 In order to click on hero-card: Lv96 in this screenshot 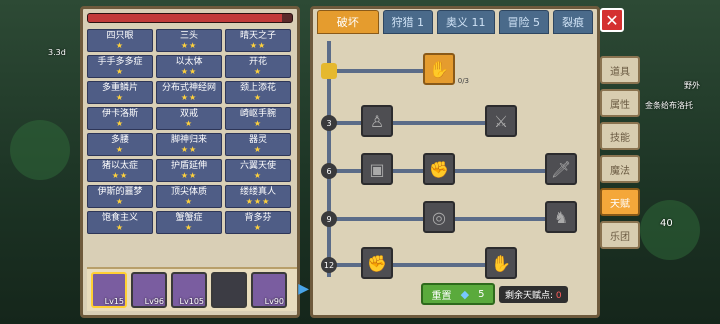, I will do `click(149, 290)`.